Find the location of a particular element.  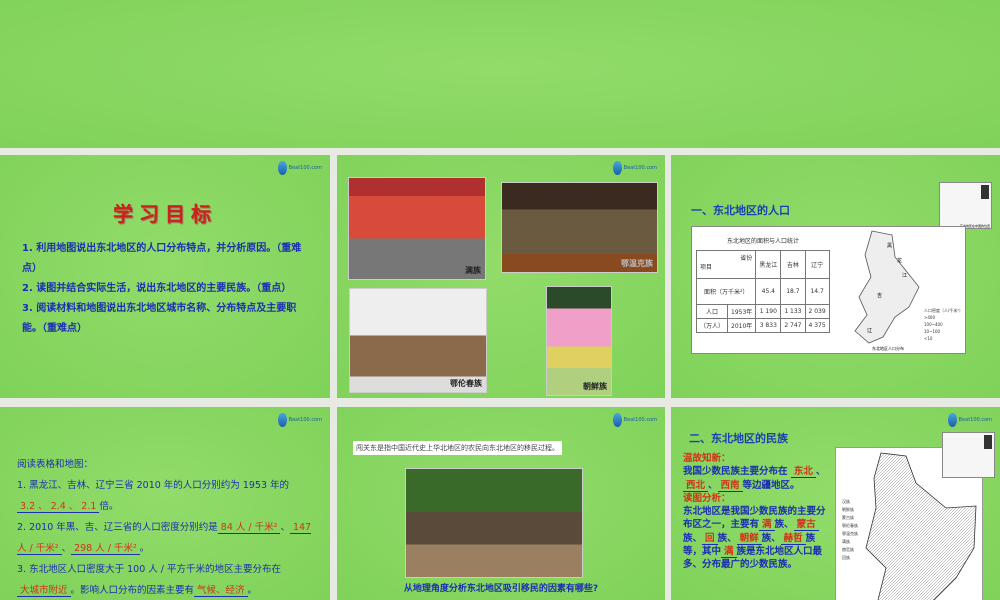

table-cell: 2 039 is located at coordinates (817, 311).